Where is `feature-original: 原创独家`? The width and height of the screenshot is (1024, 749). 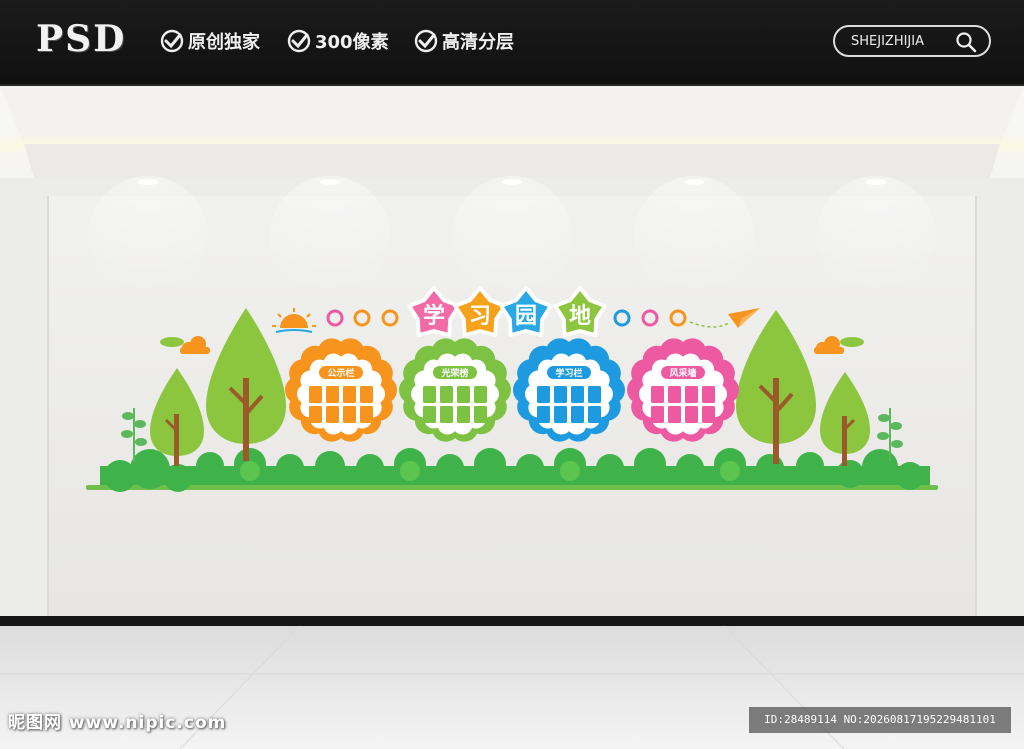
feature-original: 原创独家 is located at coordinates (210, 41).